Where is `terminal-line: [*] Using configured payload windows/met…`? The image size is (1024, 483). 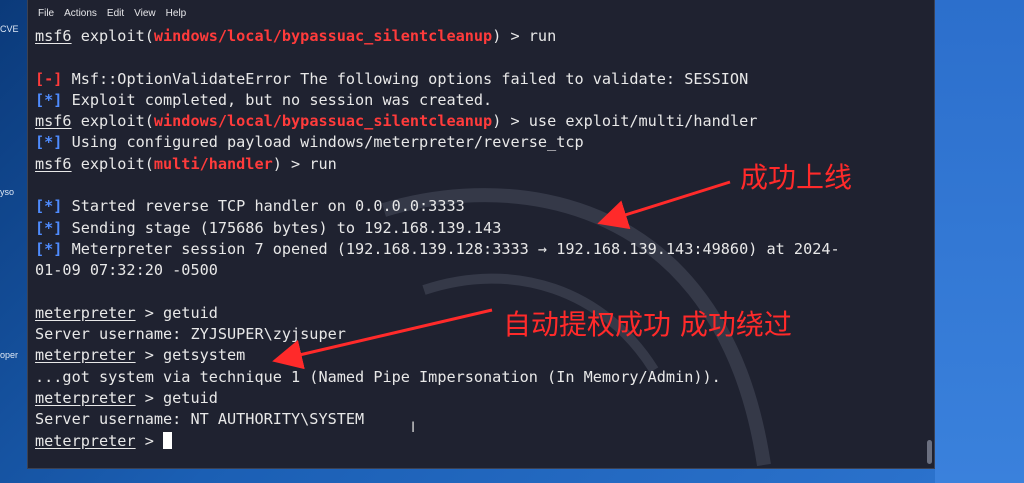
terminal-line: [*] Using configured payload windows/met… is located at coordinates (477, 142).